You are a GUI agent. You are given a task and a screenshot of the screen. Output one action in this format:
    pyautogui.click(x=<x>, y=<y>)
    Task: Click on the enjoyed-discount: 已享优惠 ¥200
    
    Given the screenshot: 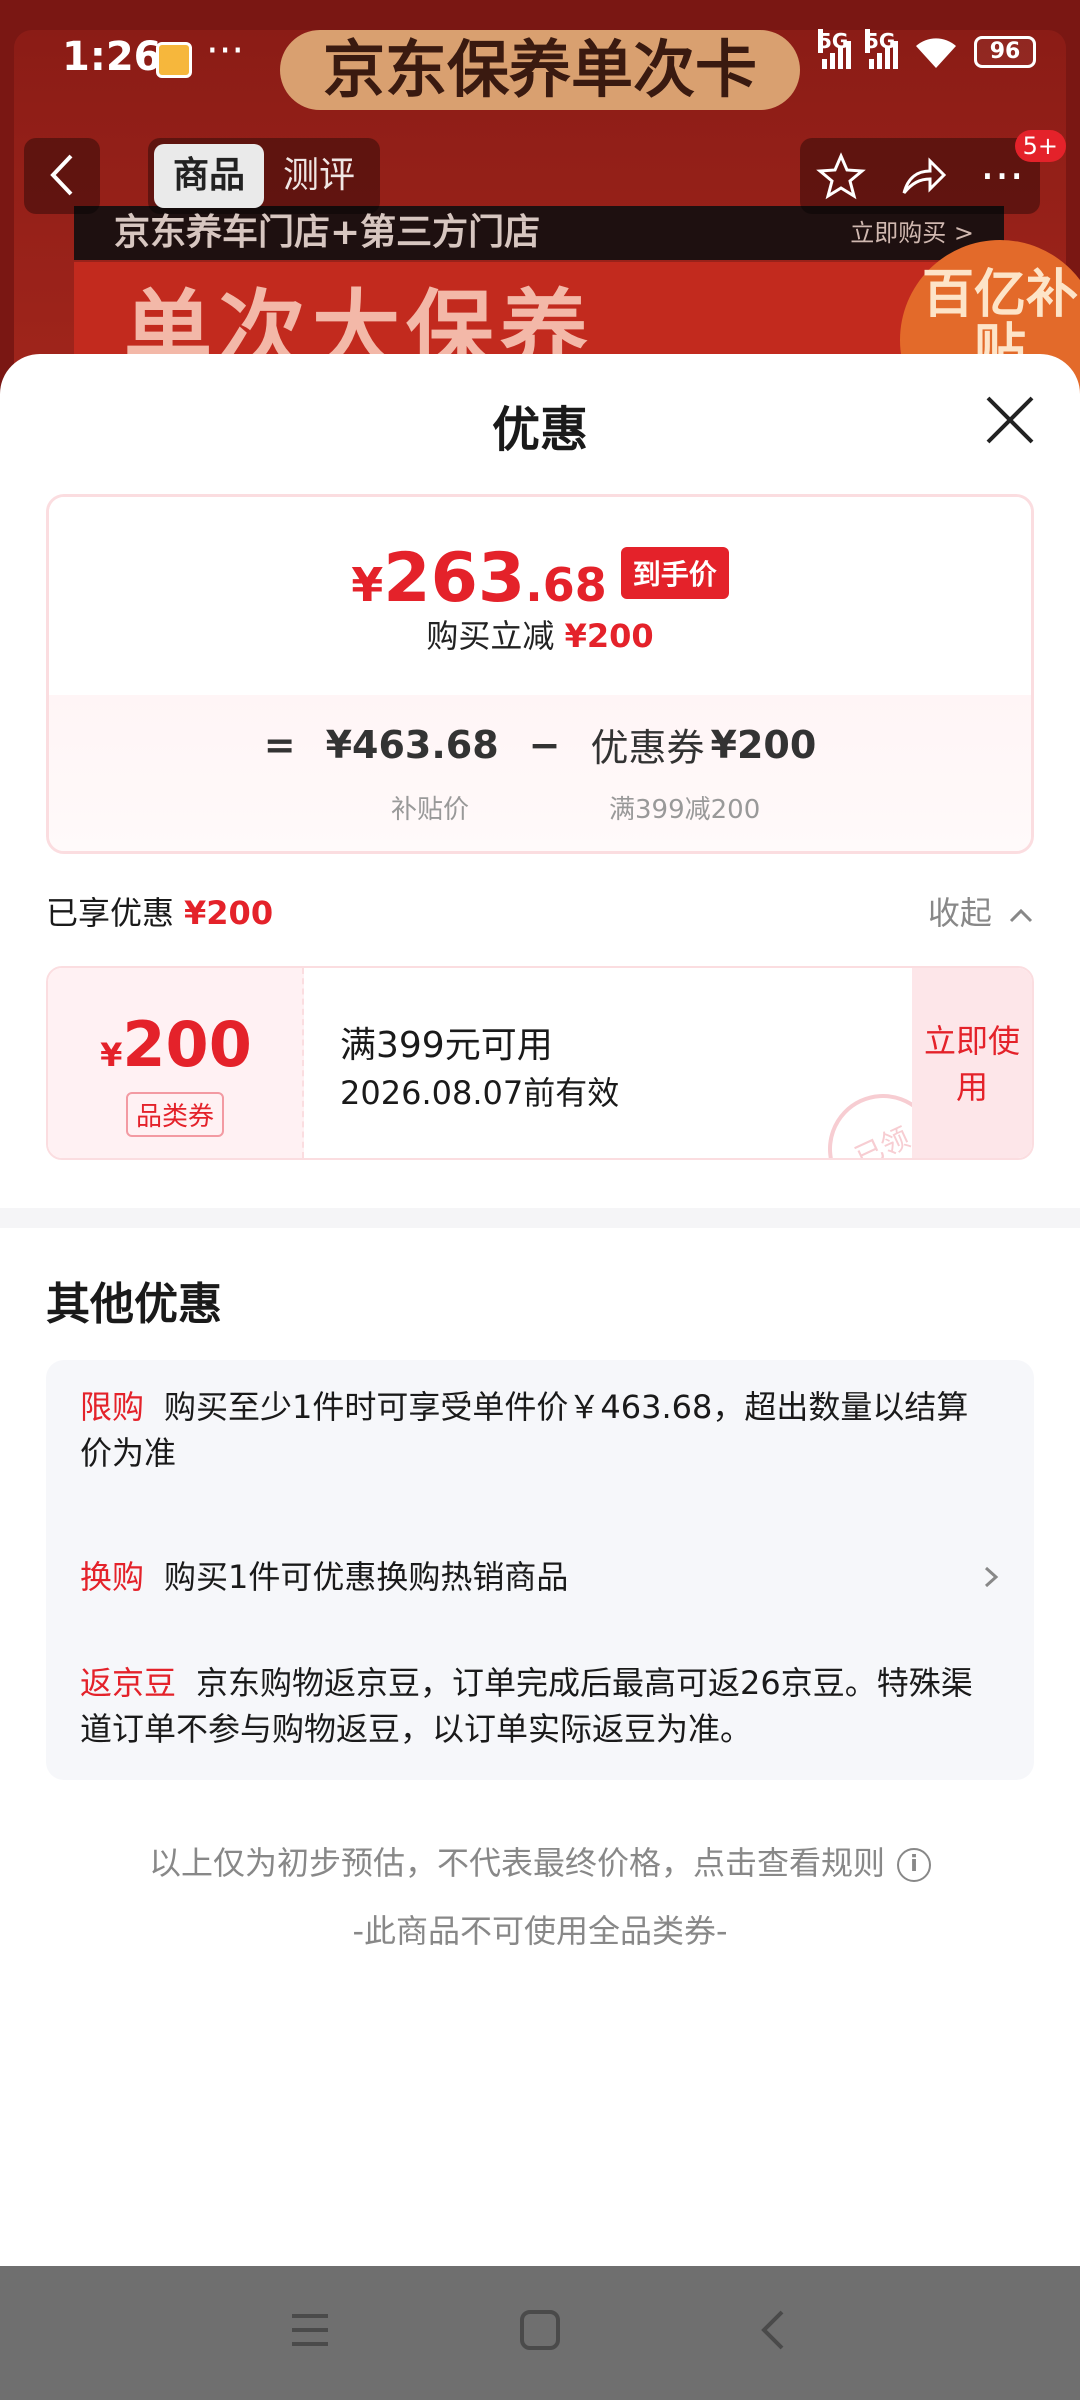 What is the action you would take?
    pyautogui.click(x=159, y=911)
    